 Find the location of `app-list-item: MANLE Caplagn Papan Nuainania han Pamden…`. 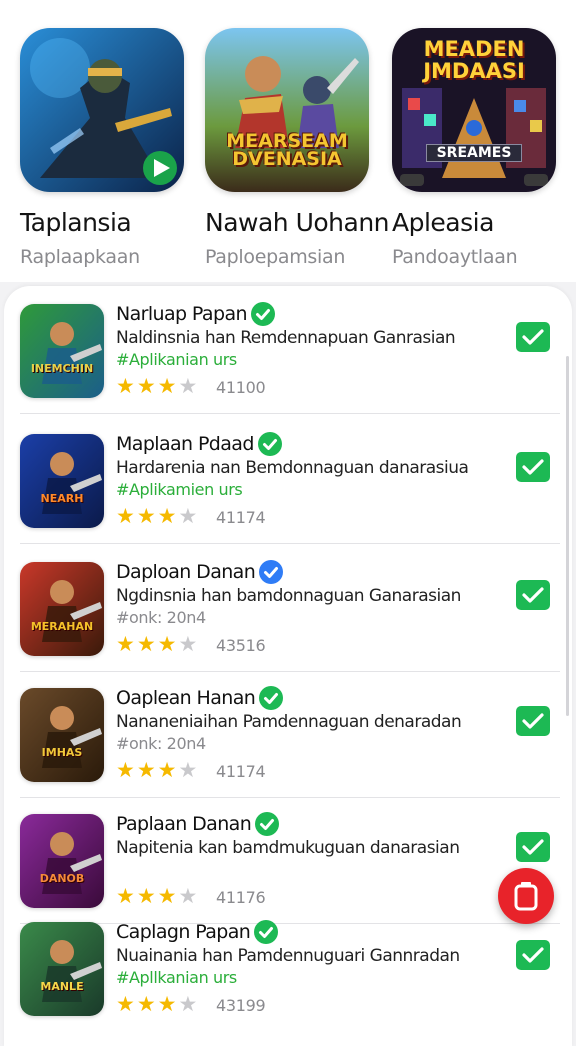

app-list-item: MANLE Caplagn Papan Nuainania han Pamden… is located at coordinates (290, 968).